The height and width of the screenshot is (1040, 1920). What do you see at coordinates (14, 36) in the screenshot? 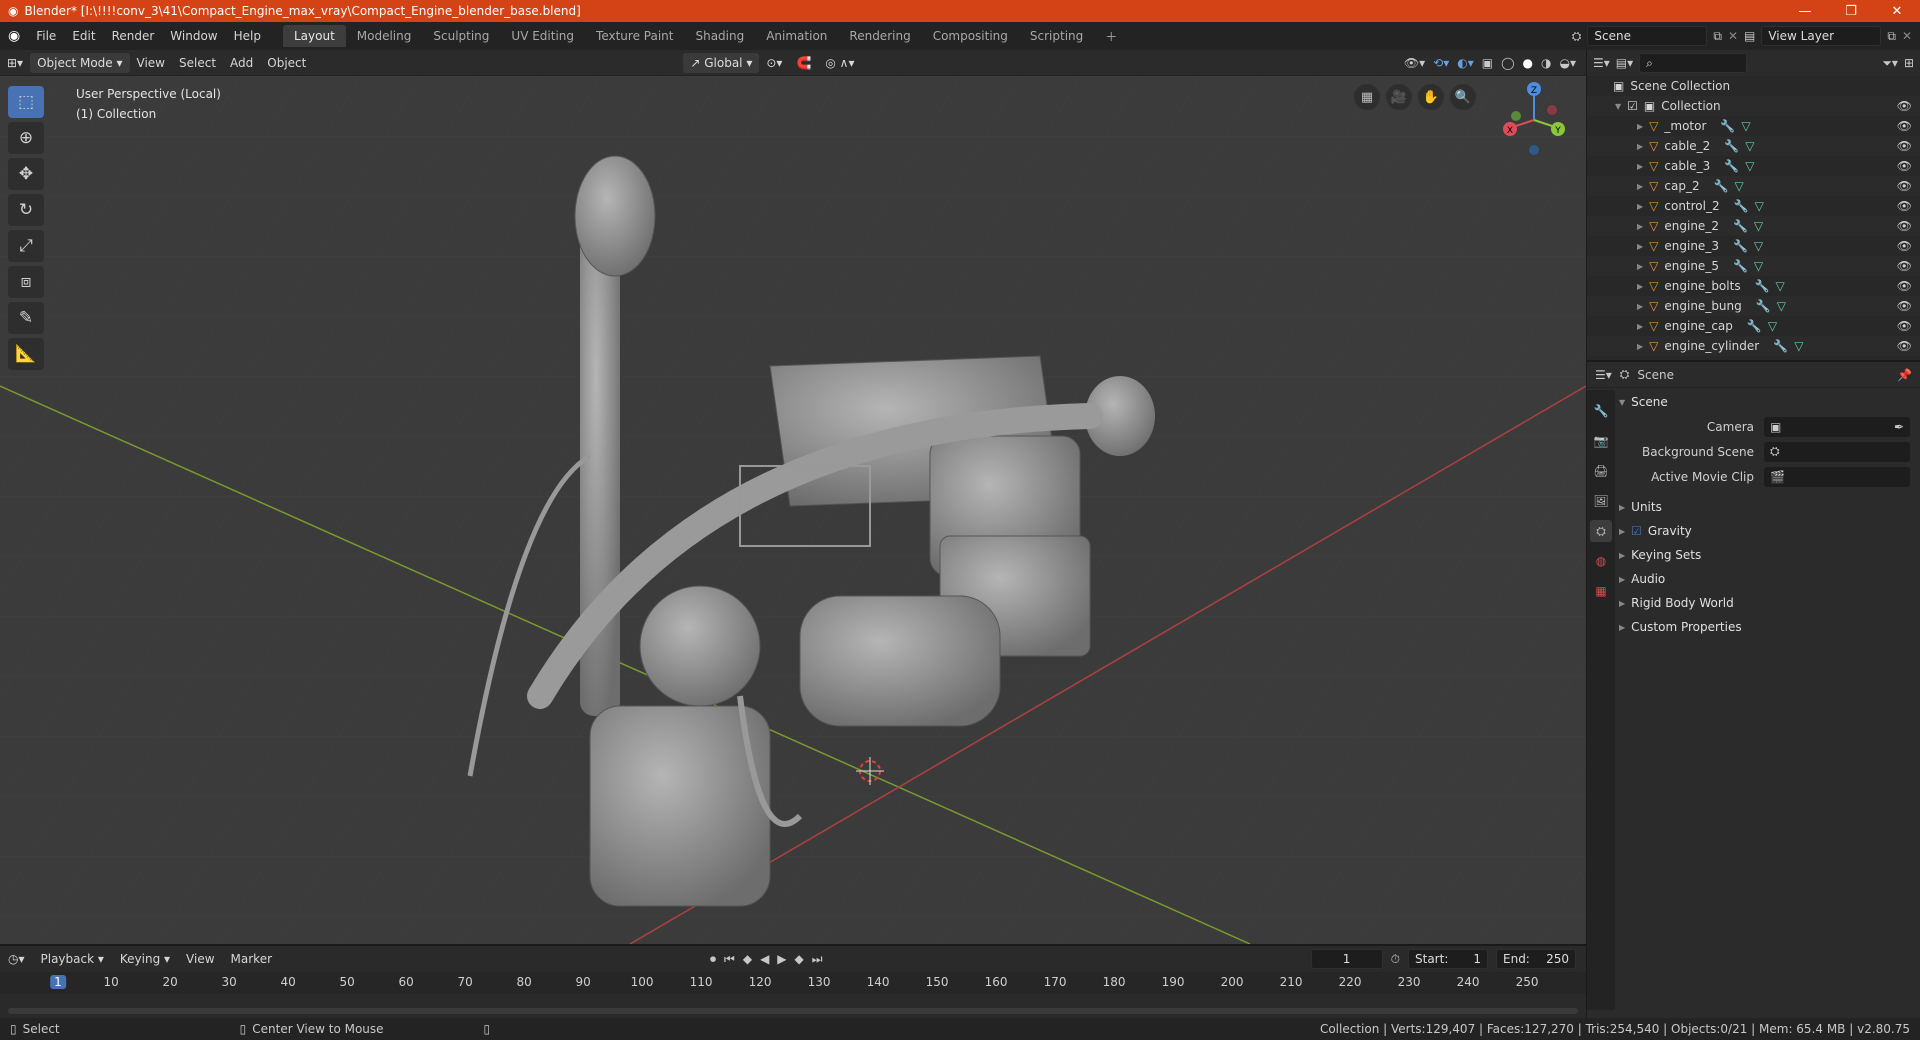
I see `blender-menu-icon: ◉` at bounding box center [14, 36].